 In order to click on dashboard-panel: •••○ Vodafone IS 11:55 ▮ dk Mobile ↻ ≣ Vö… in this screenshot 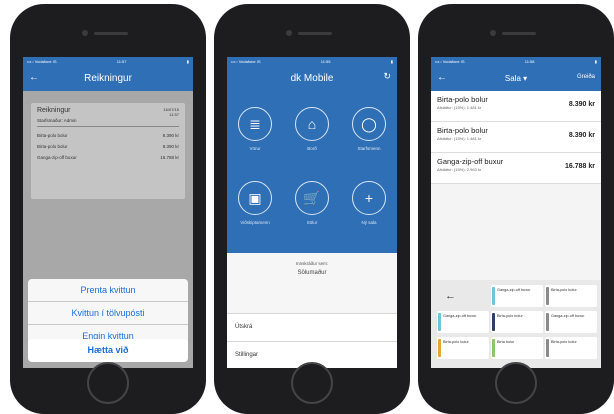, I will do `click(312, 155)`.